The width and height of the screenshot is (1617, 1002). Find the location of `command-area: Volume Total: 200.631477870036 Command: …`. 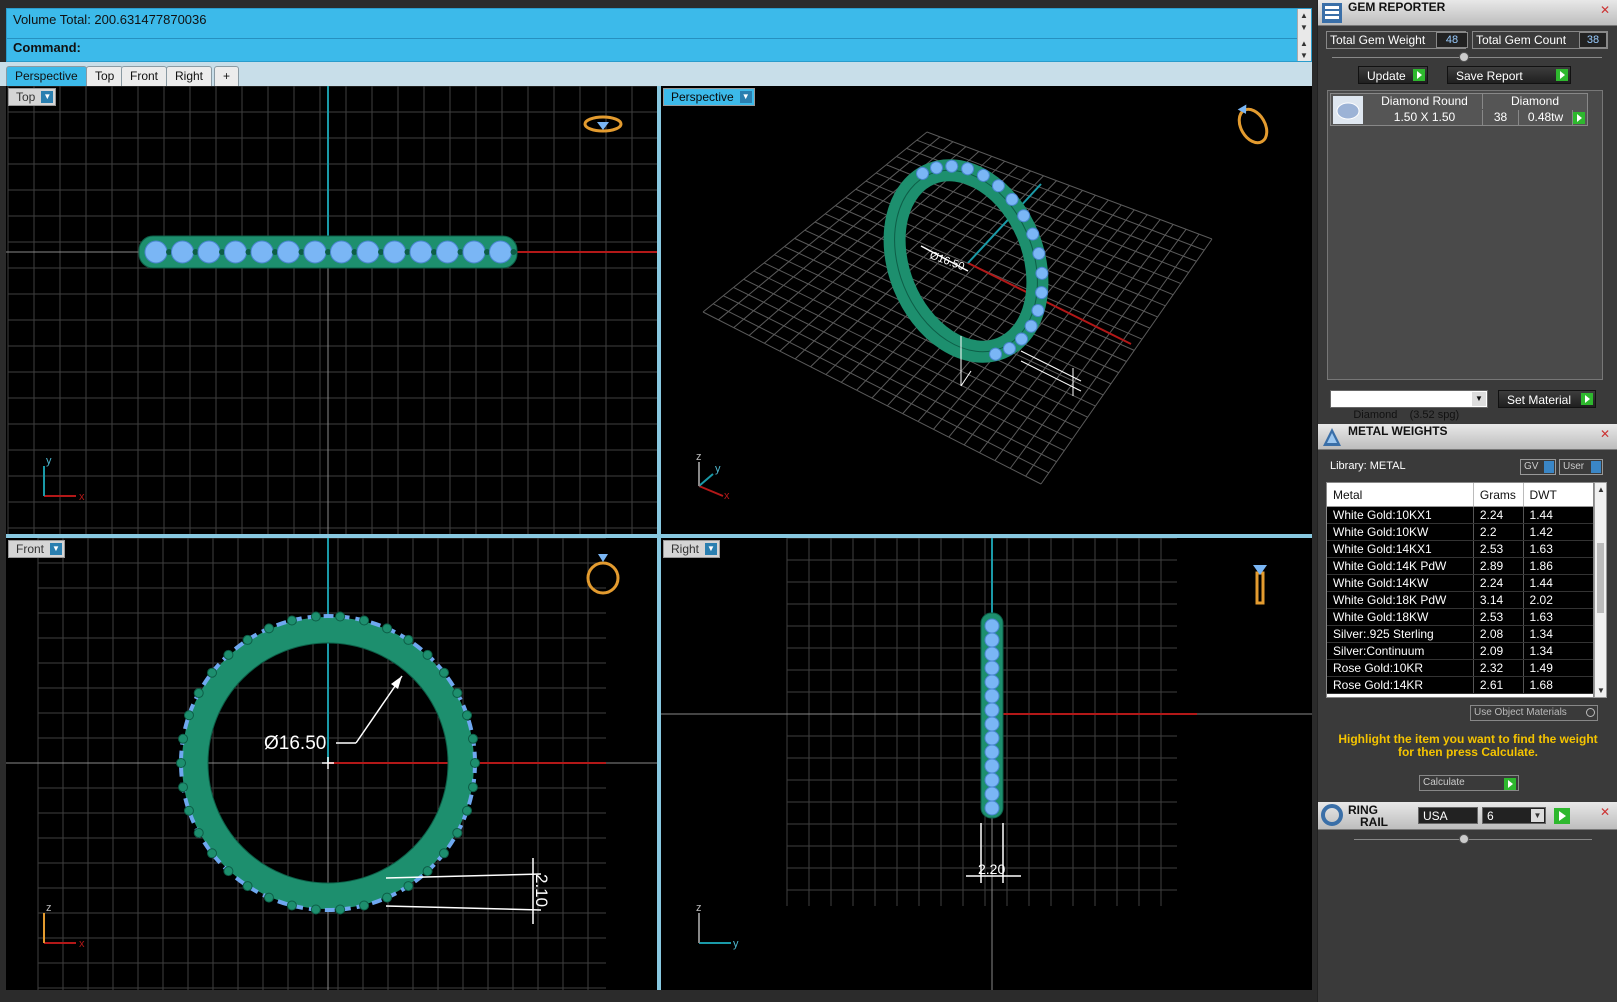

command-area: Volume Total: 200.631477870036 Command: … is located at coordinates (659, 35).